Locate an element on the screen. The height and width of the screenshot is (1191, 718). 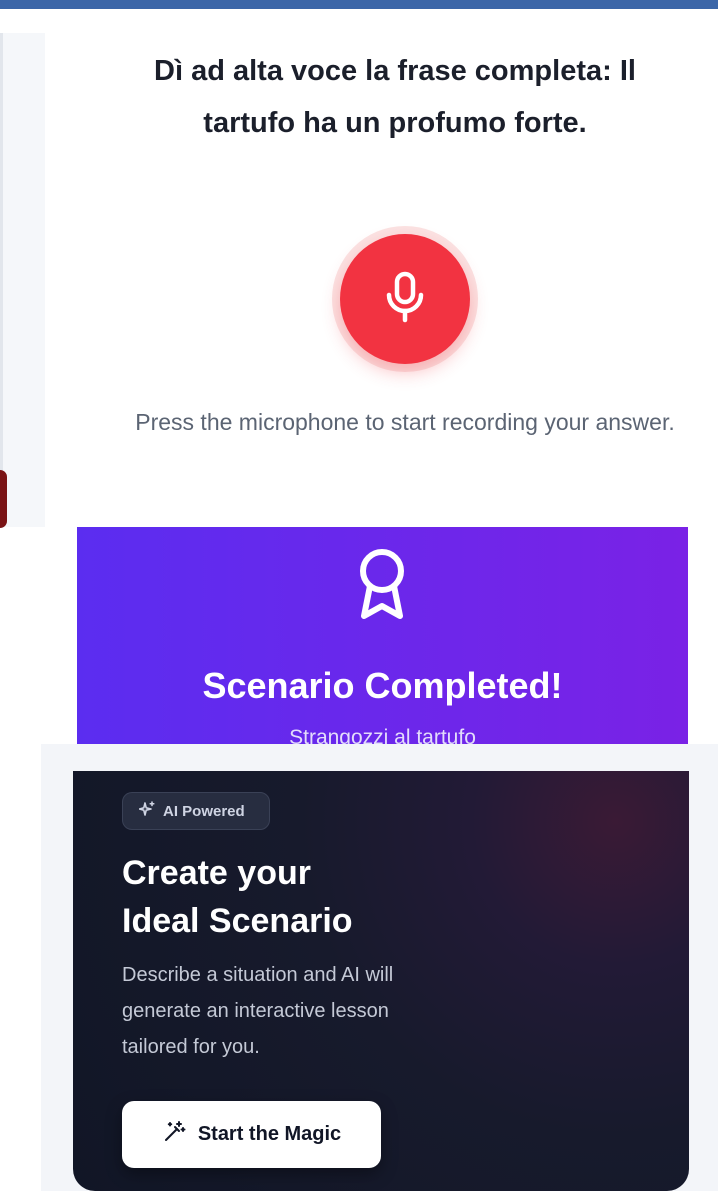
ai-card-title-line-2: Ideal Scenario is located at coordinates (237, 921).